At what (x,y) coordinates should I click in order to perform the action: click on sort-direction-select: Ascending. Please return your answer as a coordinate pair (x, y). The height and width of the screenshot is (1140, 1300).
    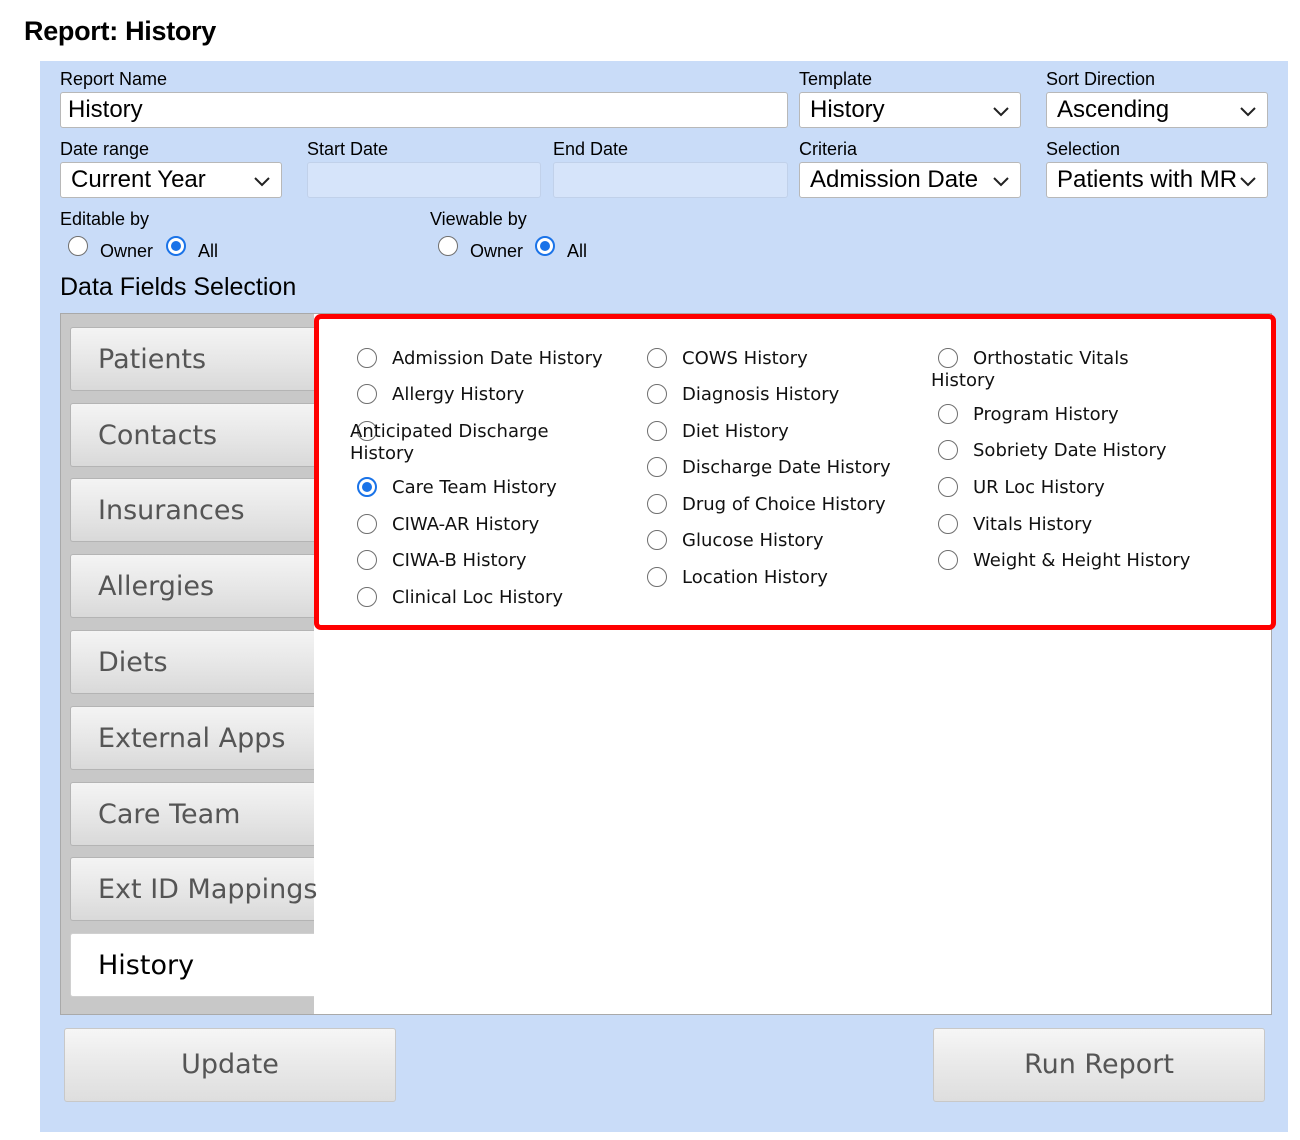
    Looking at the image, I should click on (1157, 110).